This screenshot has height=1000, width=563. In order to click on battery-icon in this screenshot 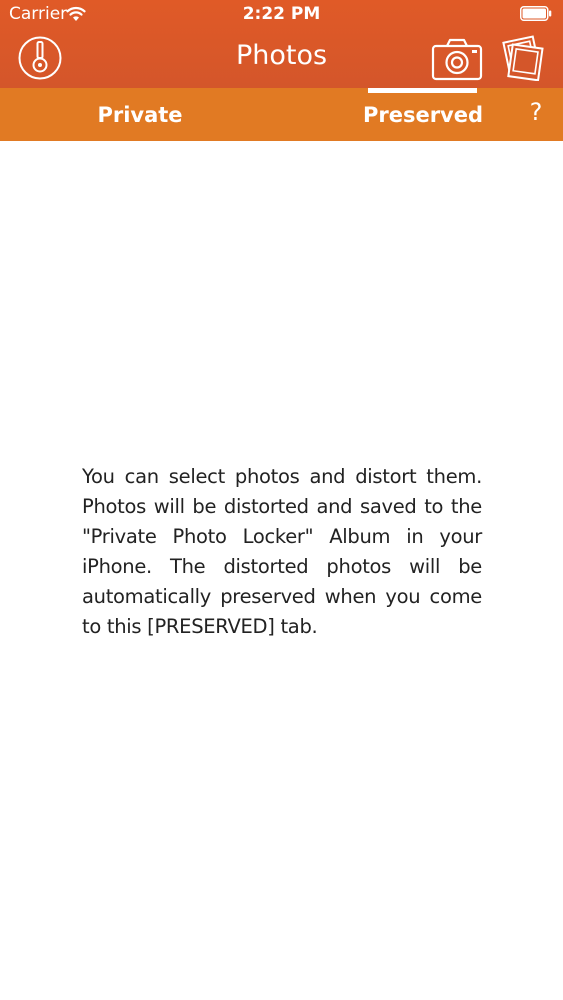, I will do `click(536, 13)`.